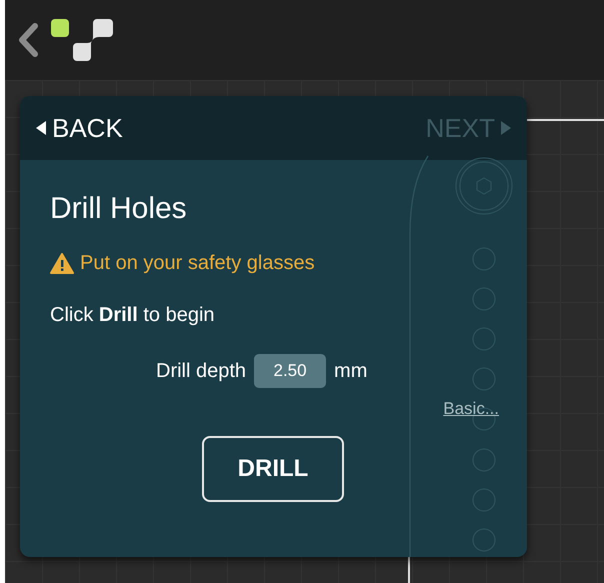 The image size is (604, 583). I want to click on depth-label: Drill depth, so click(201, 371).